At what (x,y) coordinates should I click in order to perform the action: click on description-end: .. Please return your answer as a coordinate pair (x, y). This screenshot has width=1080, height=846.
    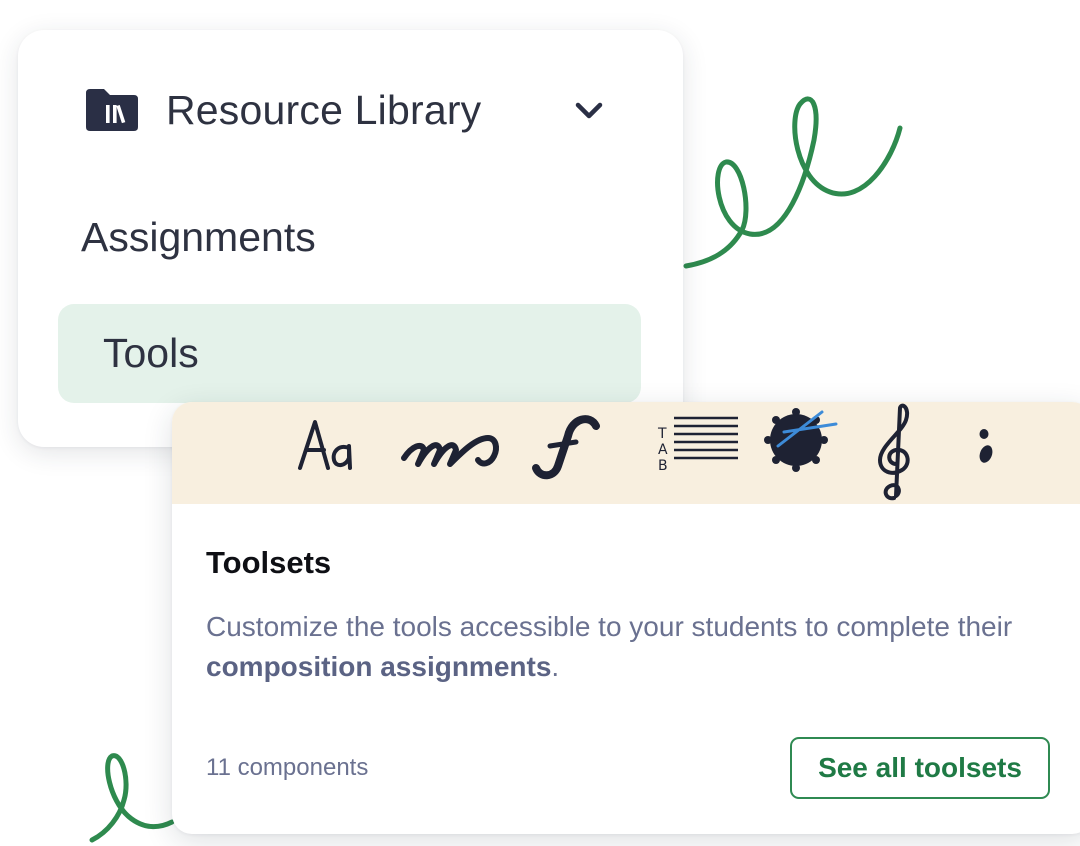
    Looking at the image, I should click on (555, 666).